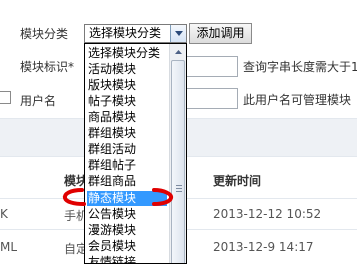 This screenshot has width=357, height=264. What do you see at coordinates (267, 214) in the screenshot?
I see `row-updated: 2013-12-12 10:52` at bounding box center [267, 214].